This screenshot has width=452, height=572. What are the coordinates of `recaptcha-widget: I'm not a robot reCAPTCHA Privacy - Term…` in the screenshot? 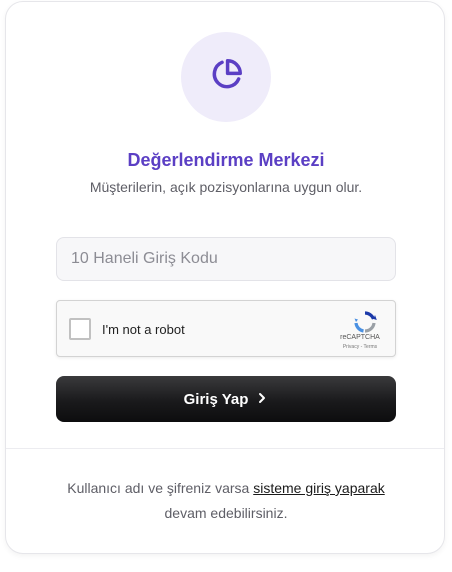 It's located at (226, 328).